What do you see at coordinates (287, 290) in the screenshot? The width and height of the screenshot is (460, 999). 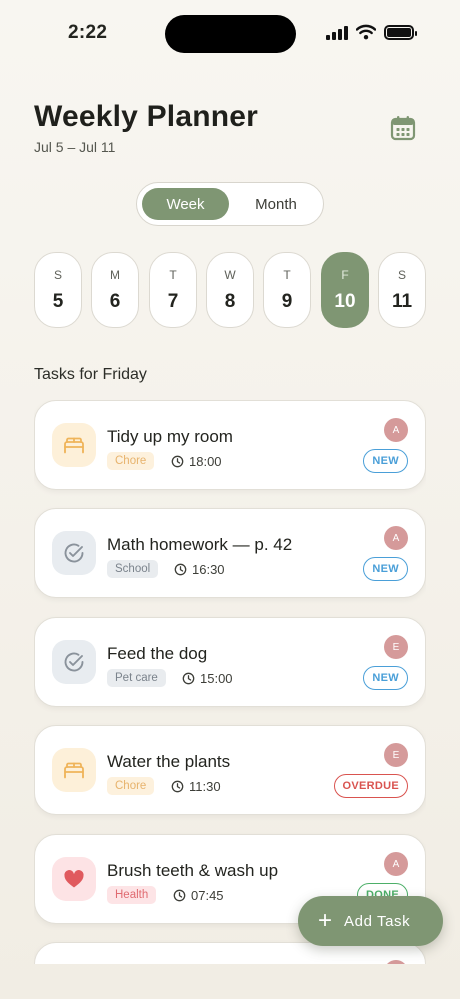 I see `day-thu-9: T 9` at bounding box center [287, 290].